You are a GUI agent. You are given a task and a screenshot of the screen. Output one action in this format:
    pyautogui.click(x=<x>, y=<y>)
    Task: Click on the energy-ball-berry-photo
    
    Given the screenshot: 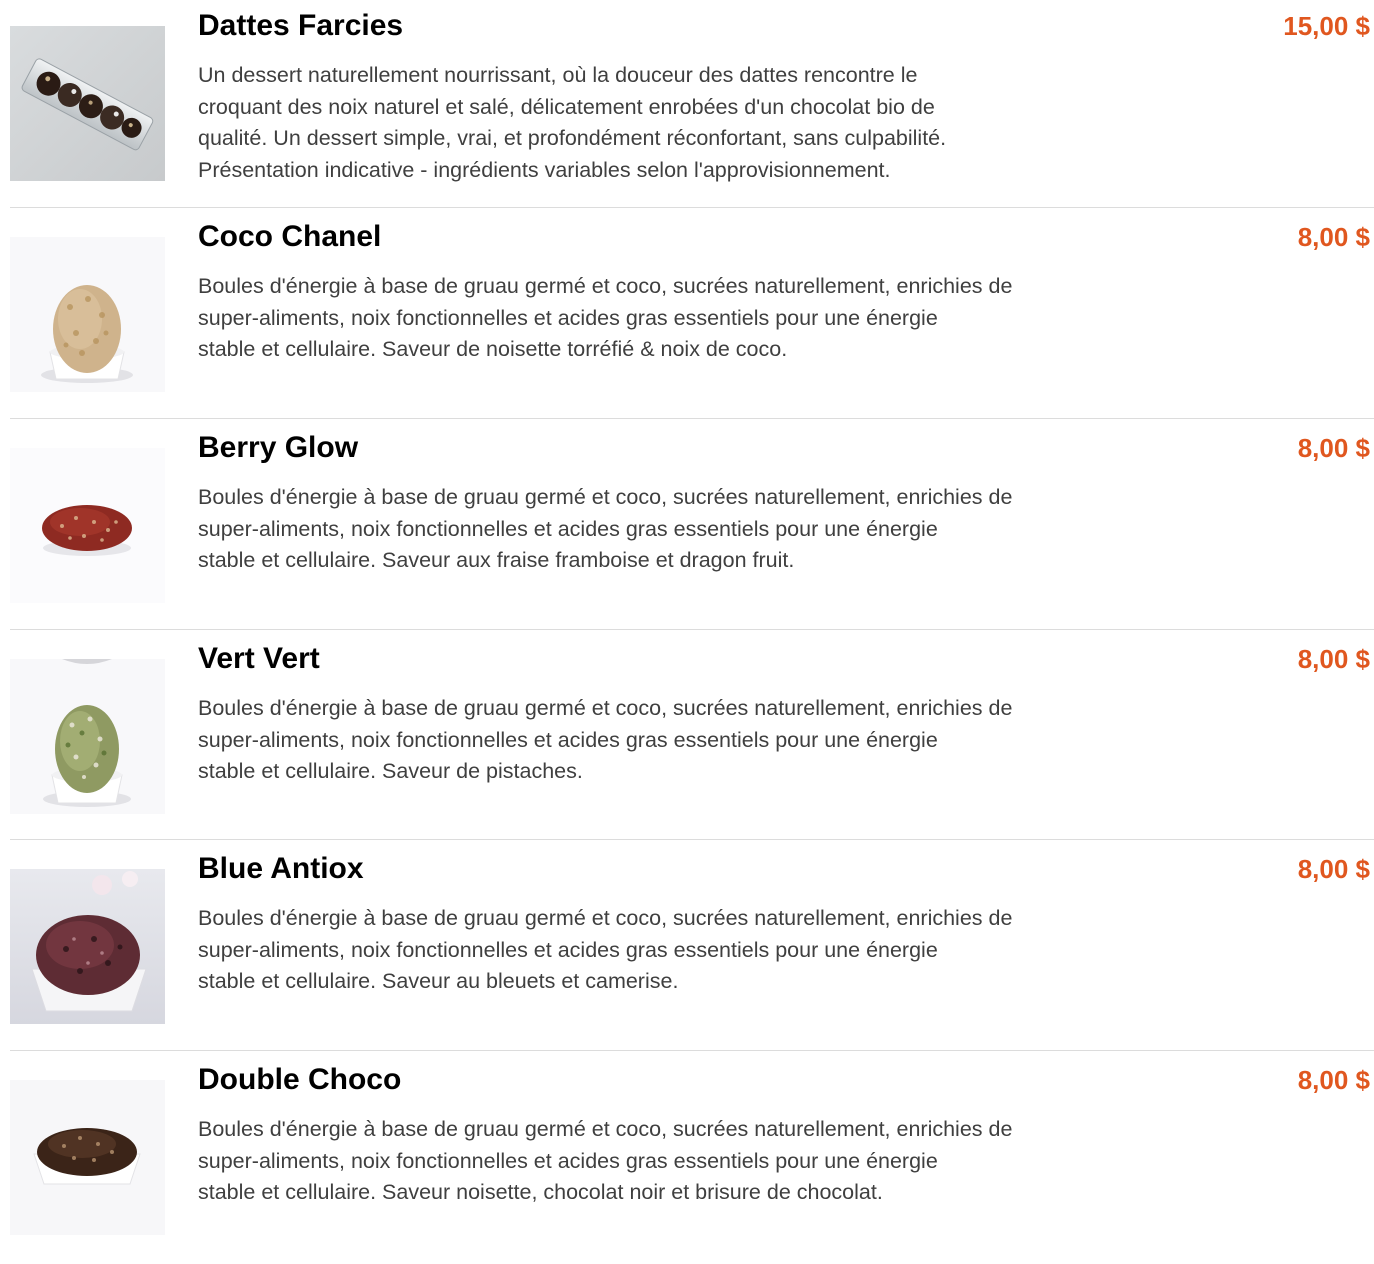 What is the action you would take?
    pyautogui.click(x=87, y=525)
    